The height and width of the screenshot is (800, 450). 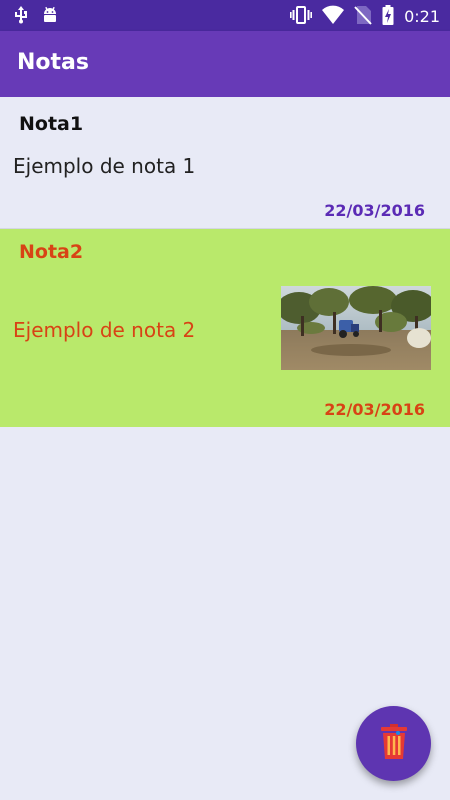 What do you see at coordinates (104, 166) in the screenshot?
I see `note-body: Ejemplo de nota 1` at bounding box center [104, 166].